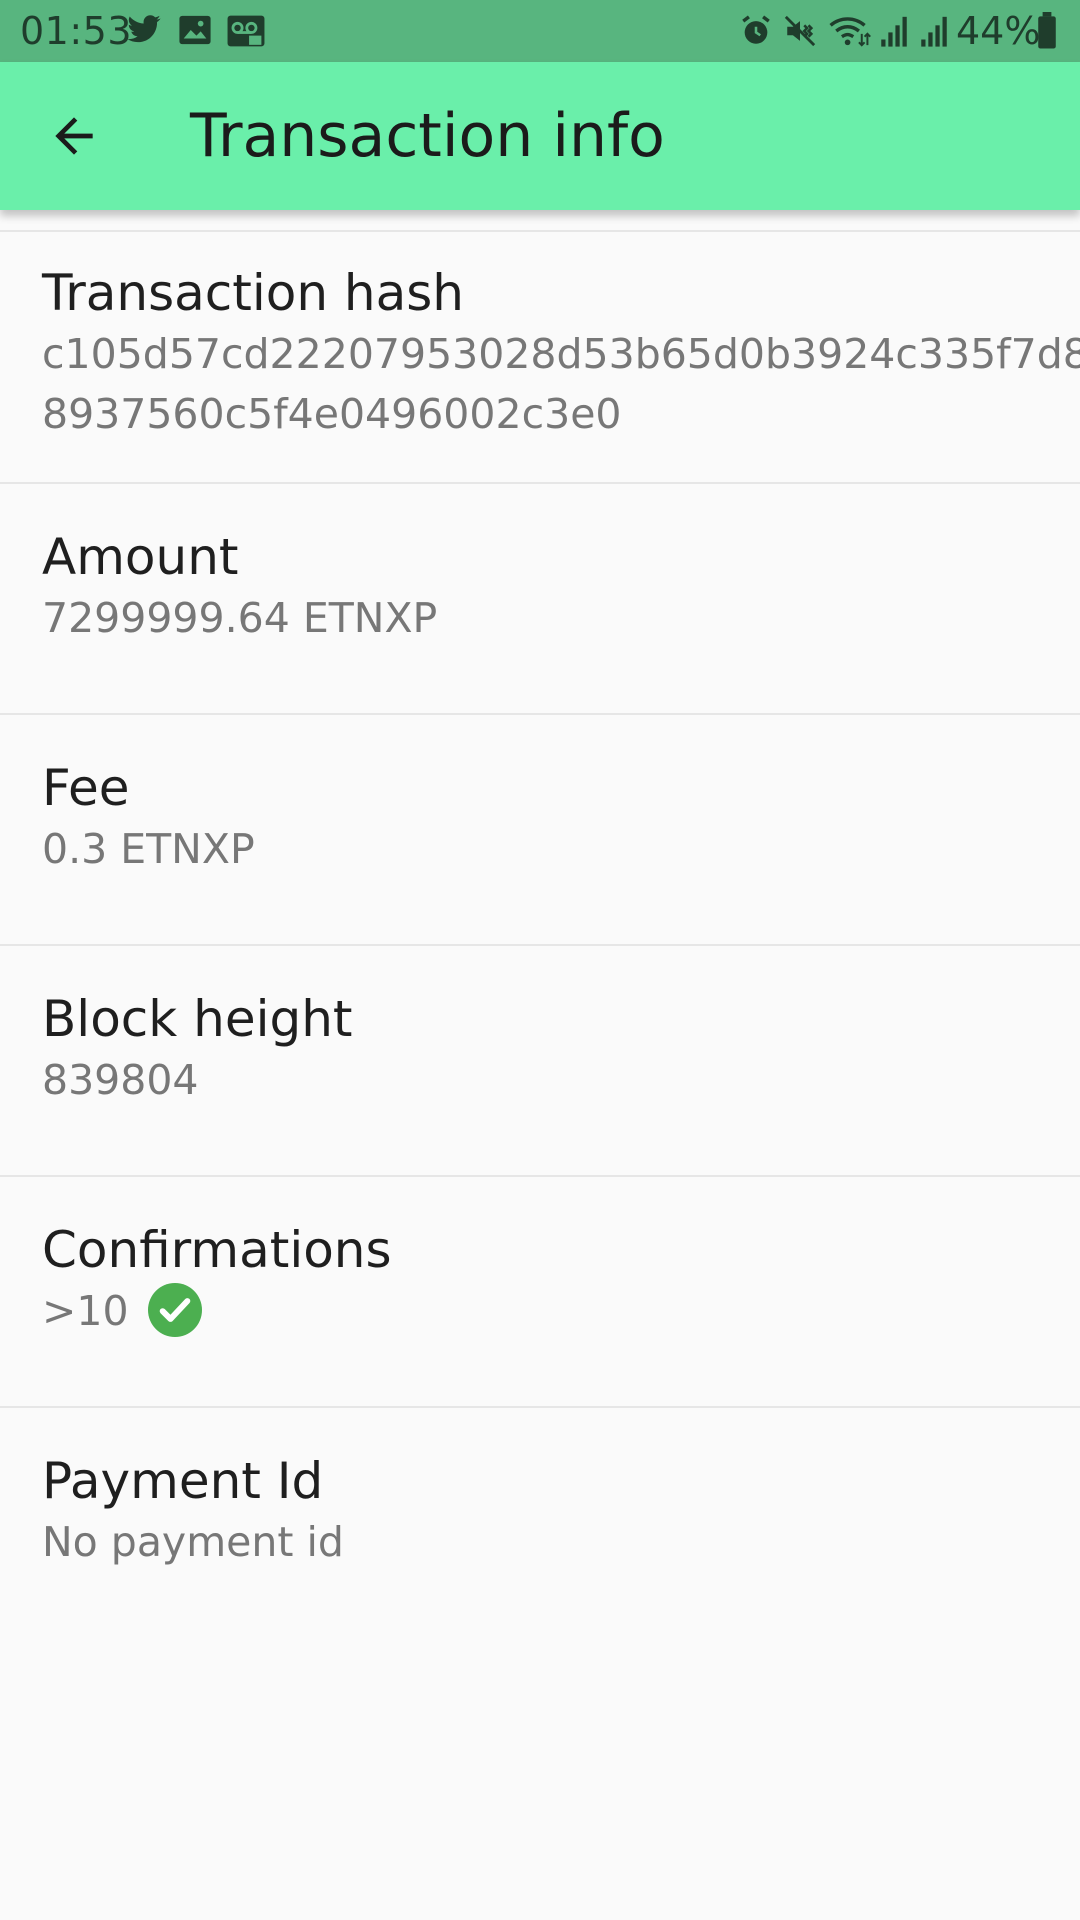  I want to click on status-bar: 01:53 44%, so click(540, 31).